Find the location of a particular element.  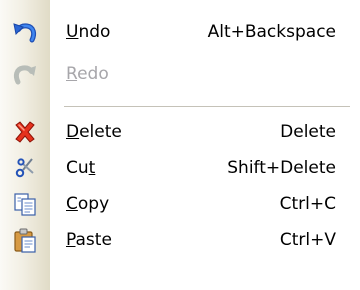

menu-item-shortcut: Shift+Delete is located at coordinates (281, 168).